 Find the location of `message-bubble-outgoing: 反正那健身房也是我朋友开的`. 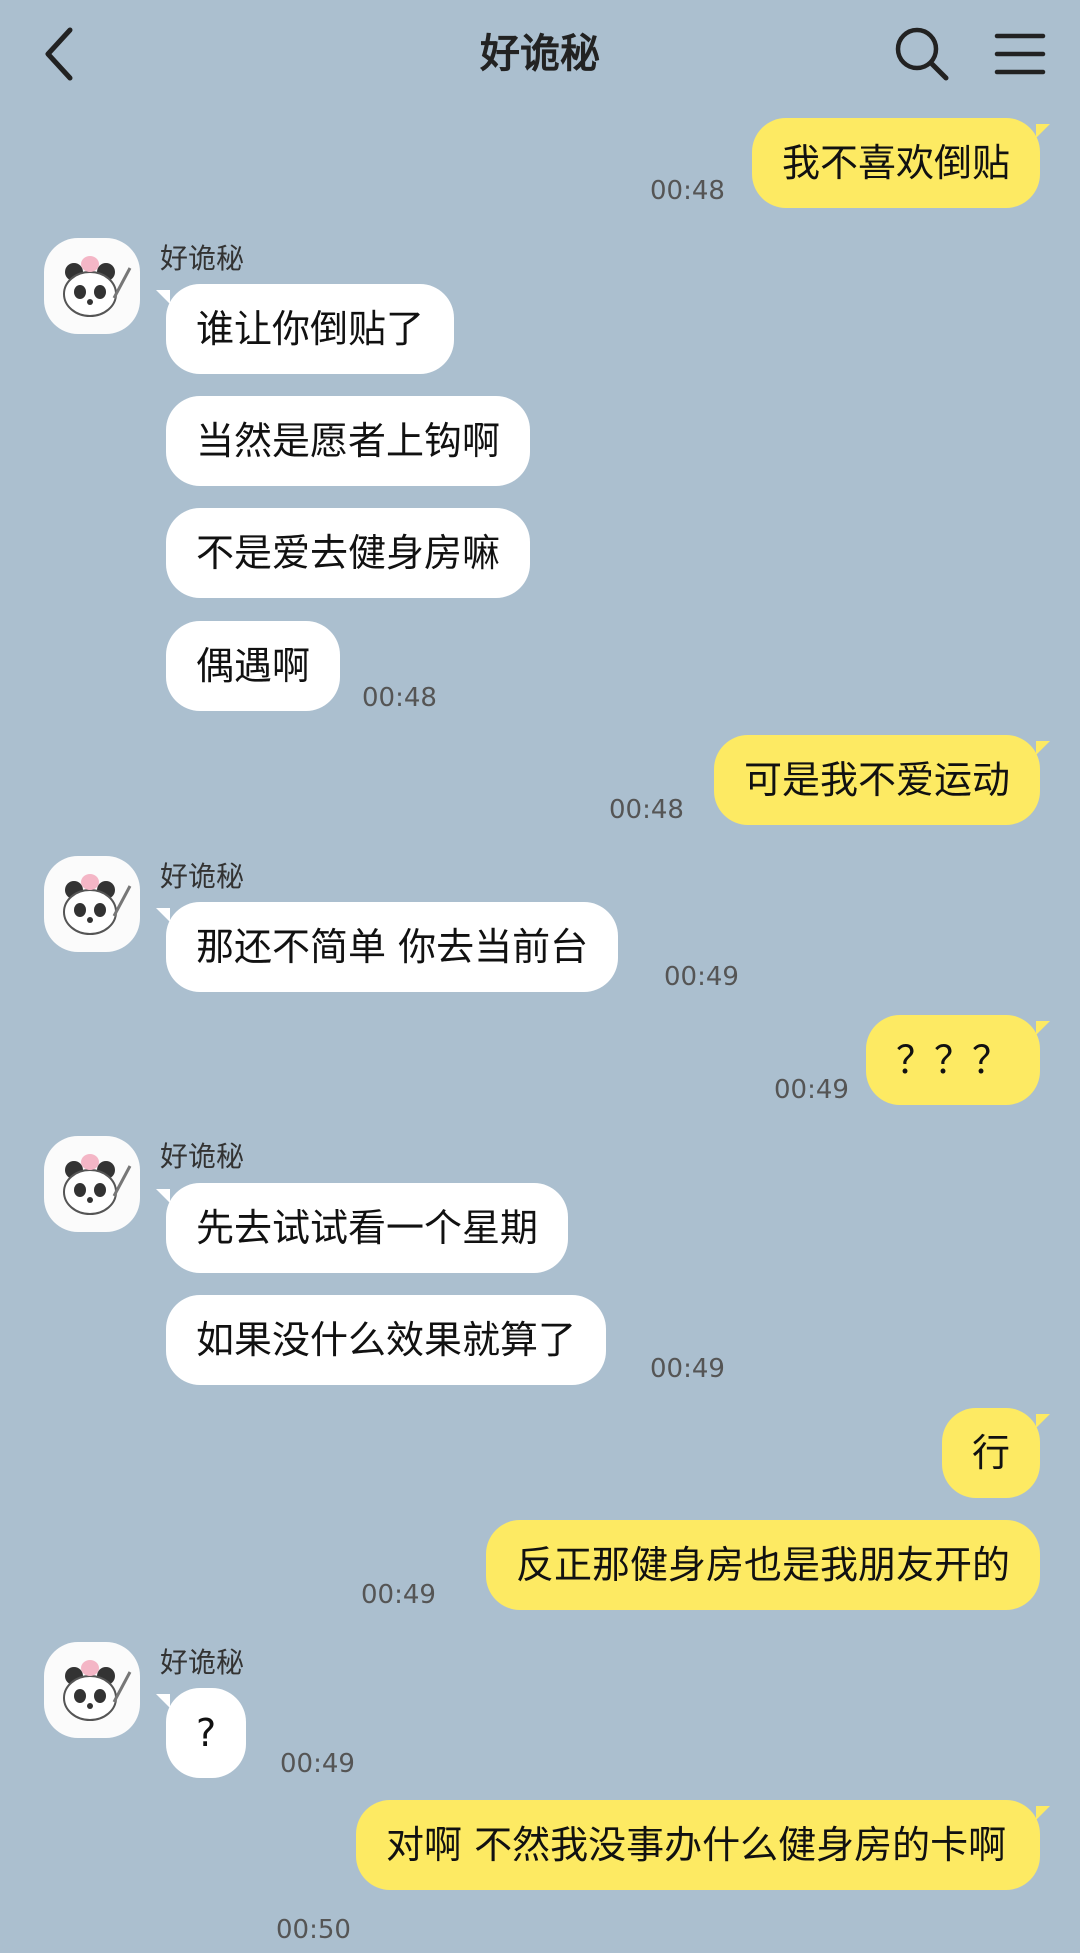

message-bubble-outgoing: 反正那健身房也是我朋友开的 is located at coordinates (762, 1565).